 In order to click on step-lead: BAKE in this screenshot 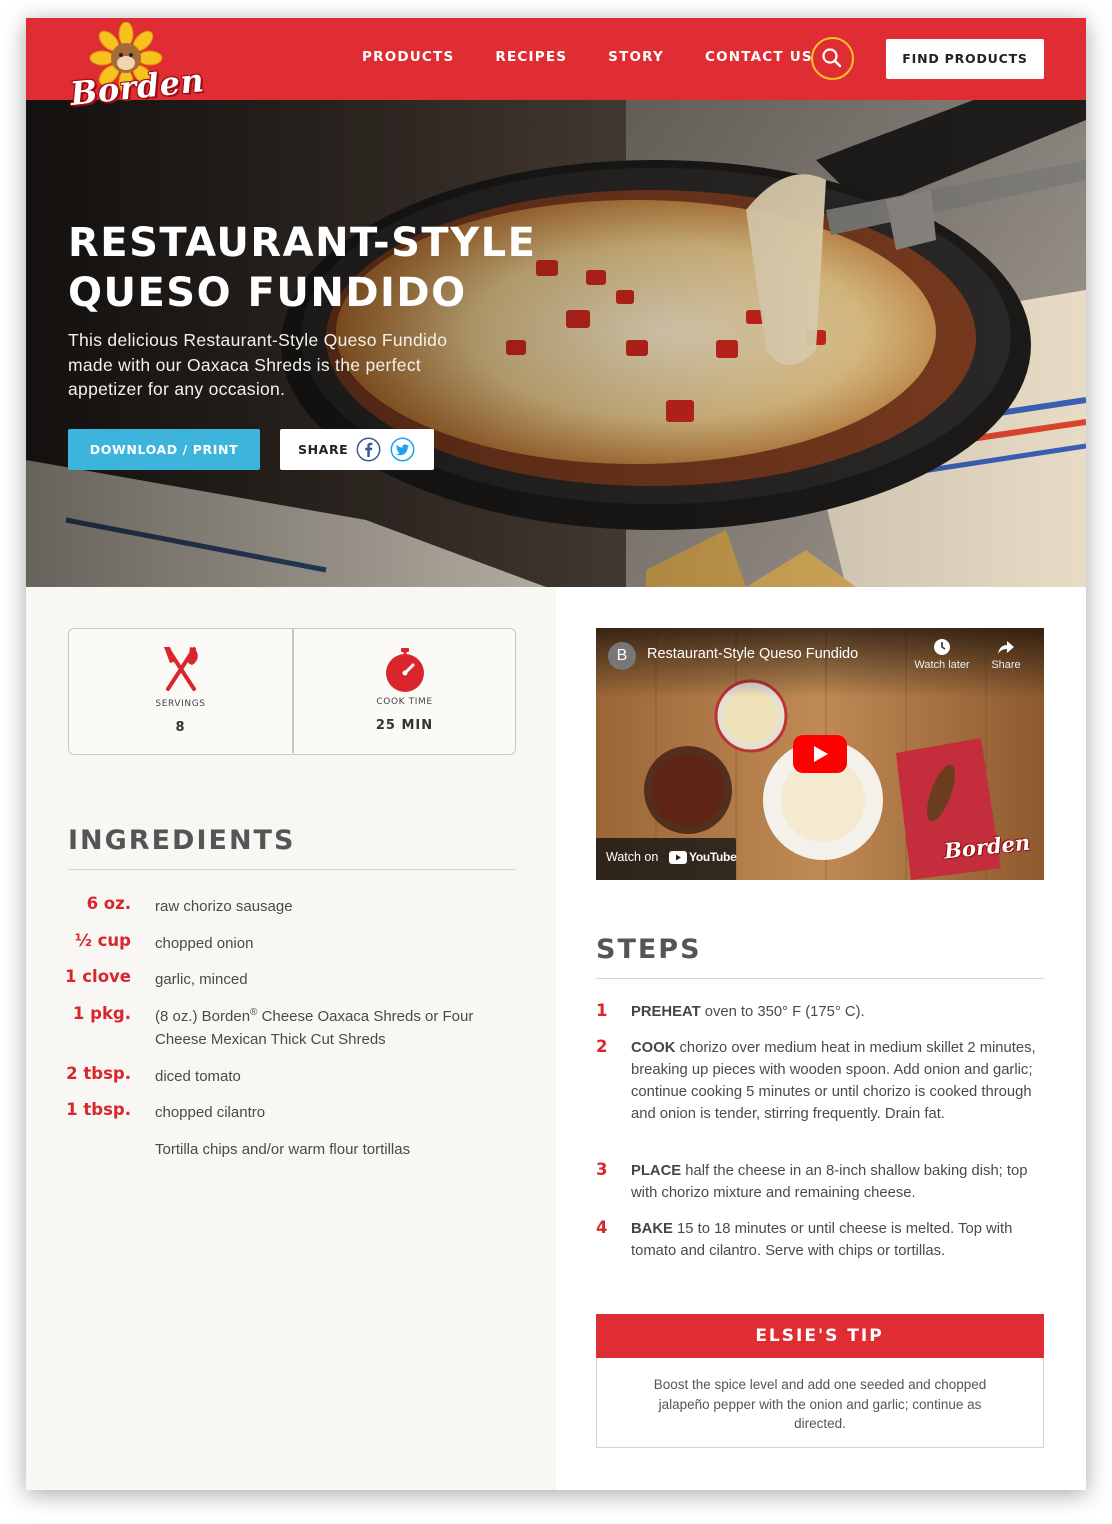, I will do `click(652, 1229)`.